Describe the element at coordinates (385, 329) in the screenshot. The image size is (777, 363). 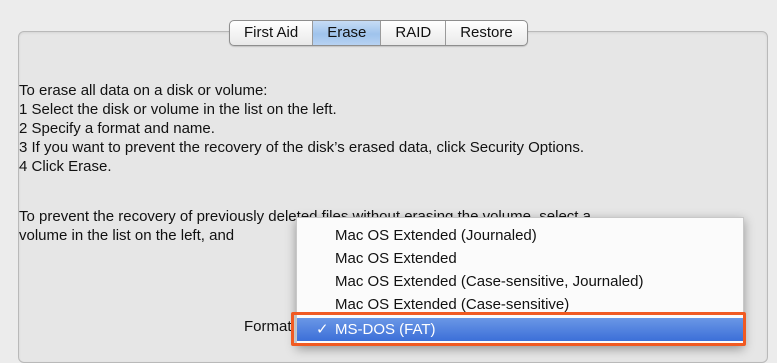
I see `menu-item-label: MS-DOS (FAT)` at that location.